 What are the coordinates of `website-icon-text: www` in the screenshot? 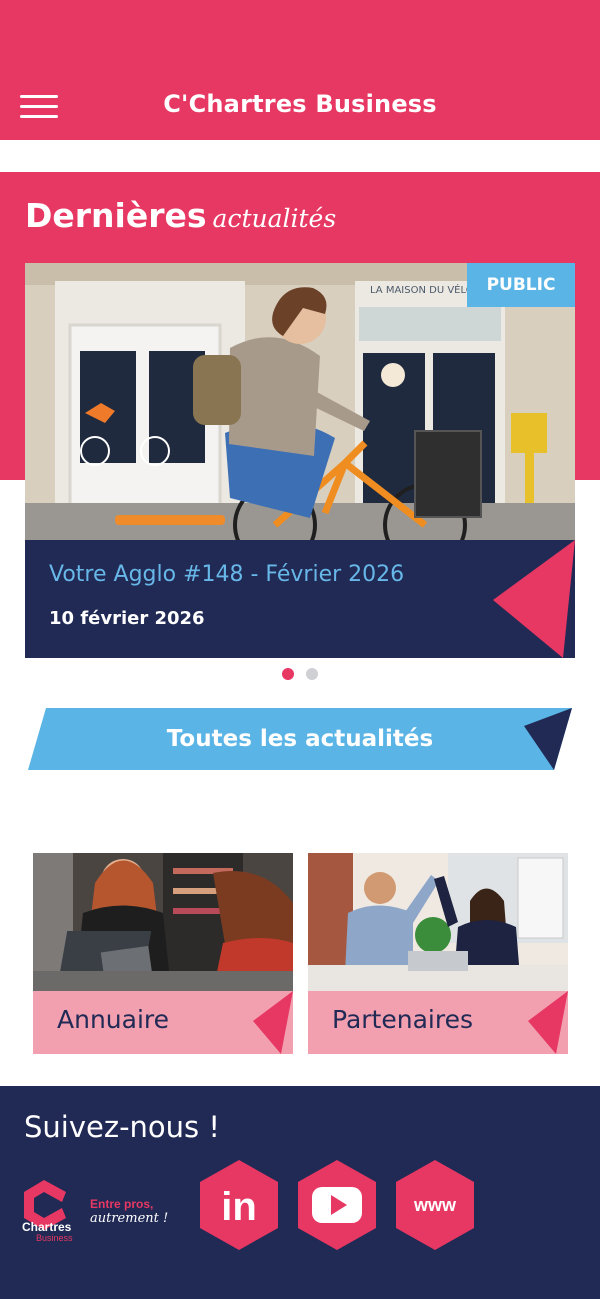 It's located at (435, 1205).